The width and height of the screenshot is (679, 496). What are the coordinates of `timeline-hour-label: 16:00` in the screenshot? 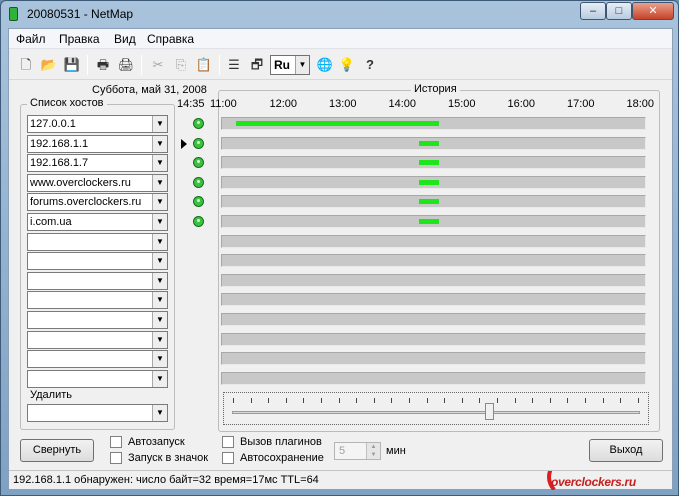 It's located at (521, 104).